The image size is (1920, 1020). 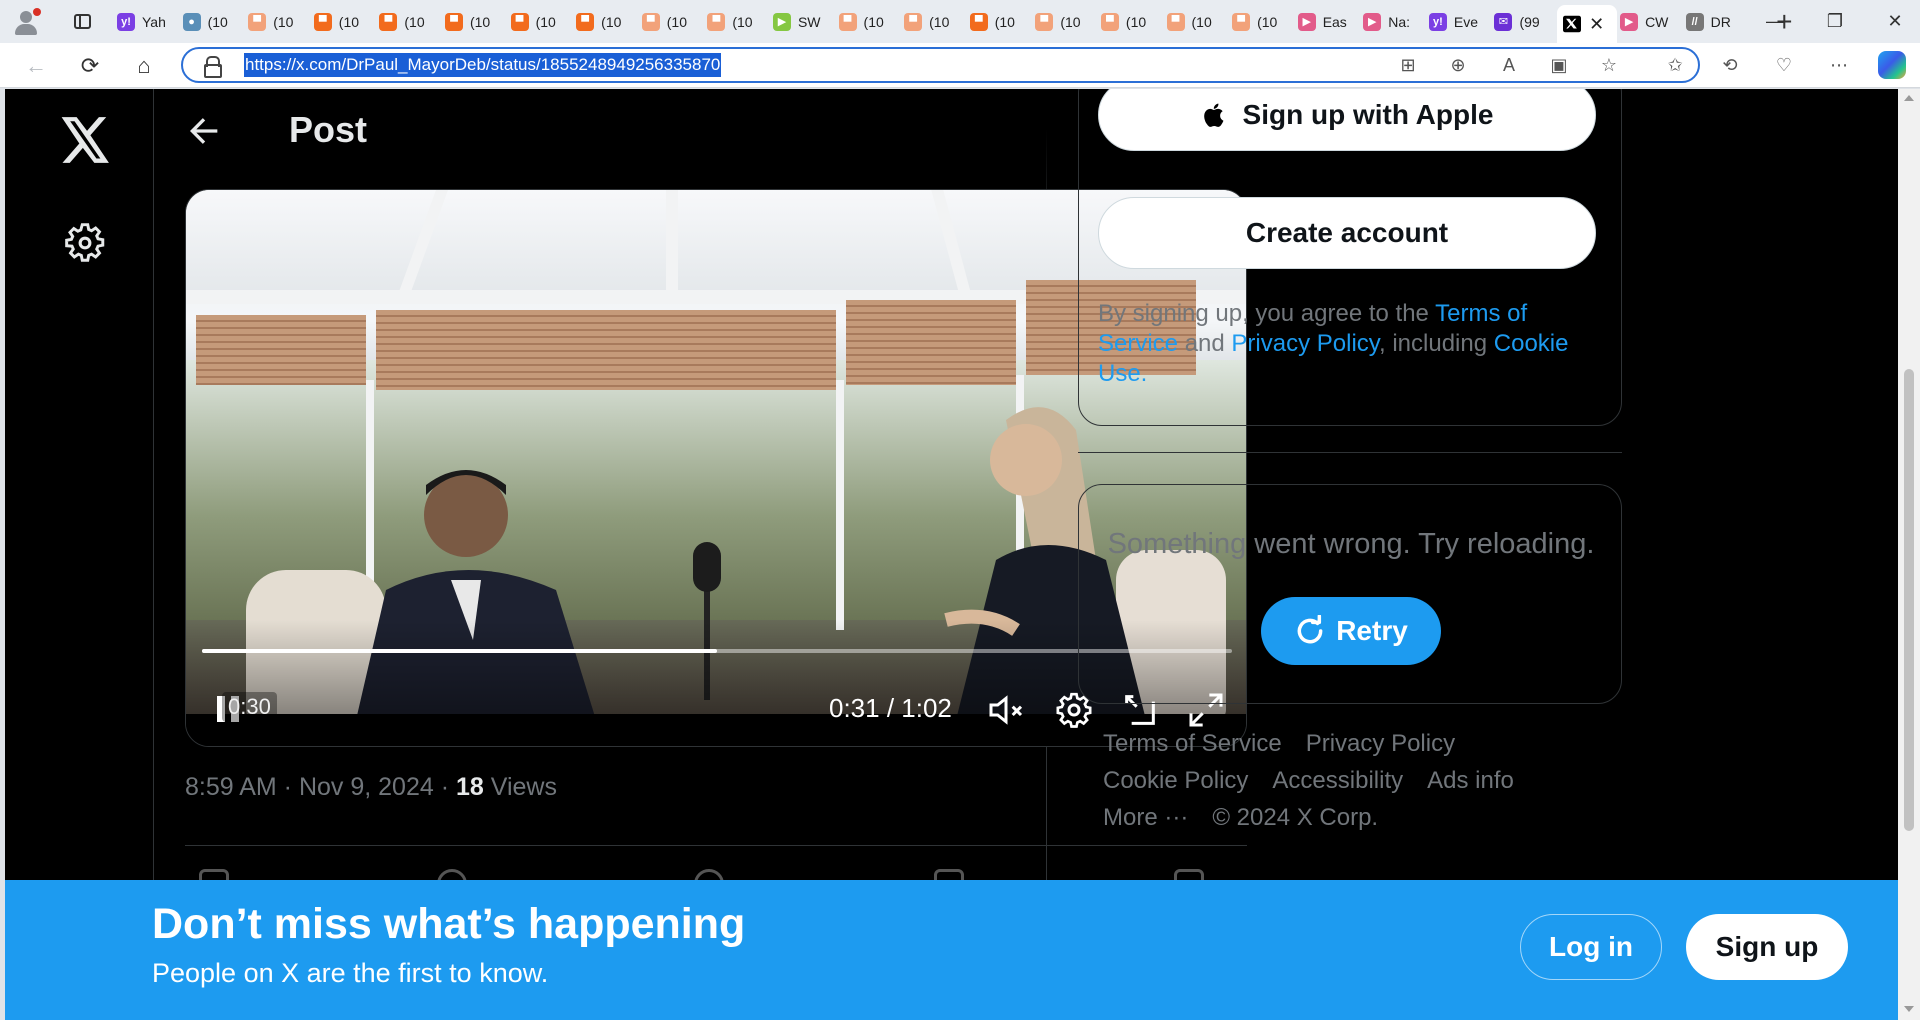 What do you see at coordinates (1192, 744) in the screenshot?
I see `footer-terms-link: Terms of Service` at bounding box center [1192, 744].